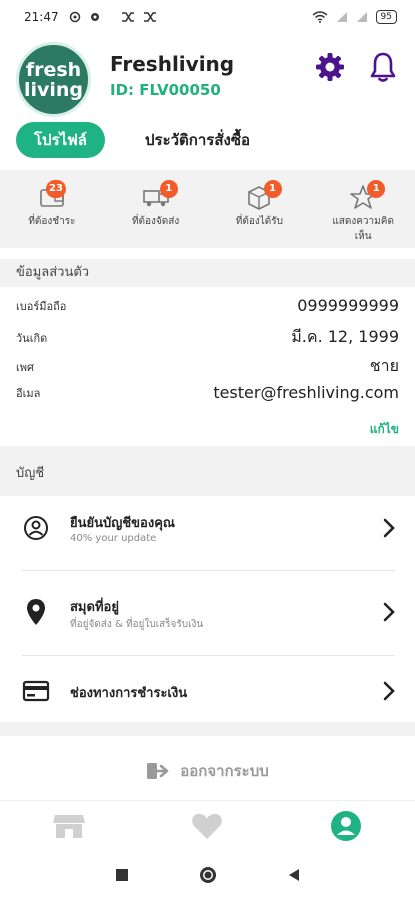  I want to click on edit-link: แก้ไข, so click(384, 429).